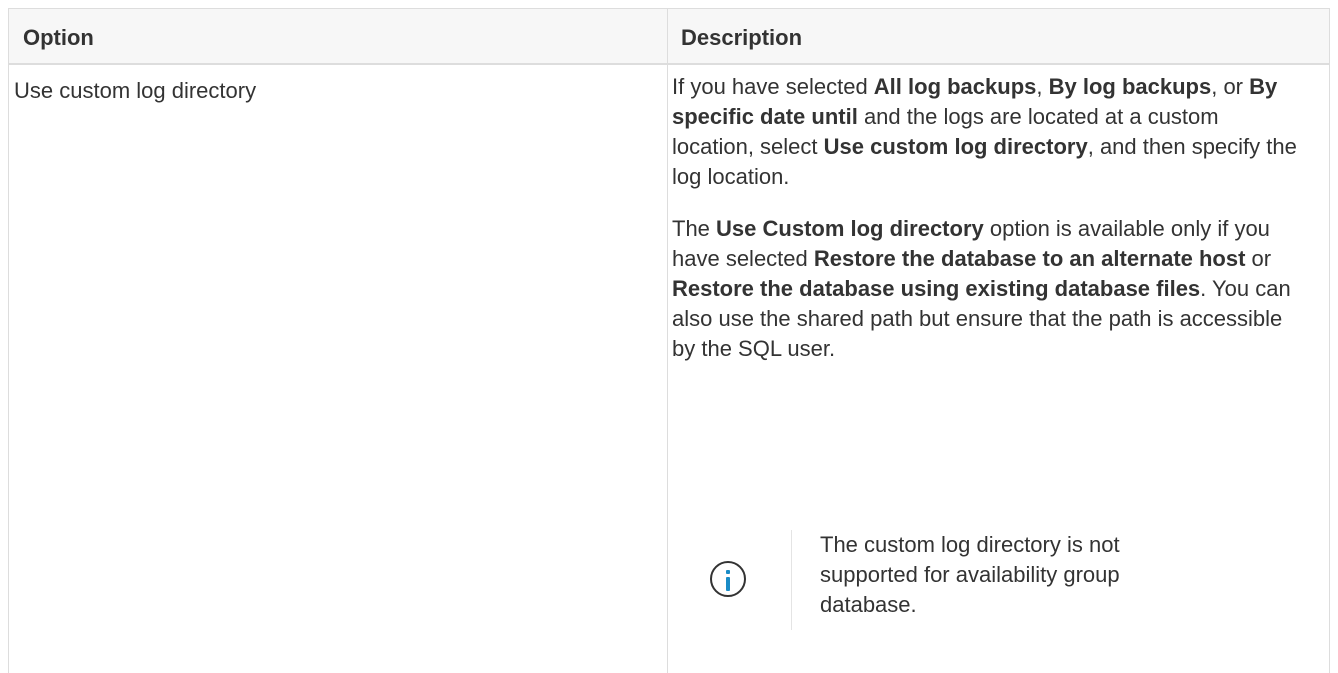 Image resolution: width=1338 pixels, height=673 pixels. I want to click on text-run: or, so click(1258, 258).